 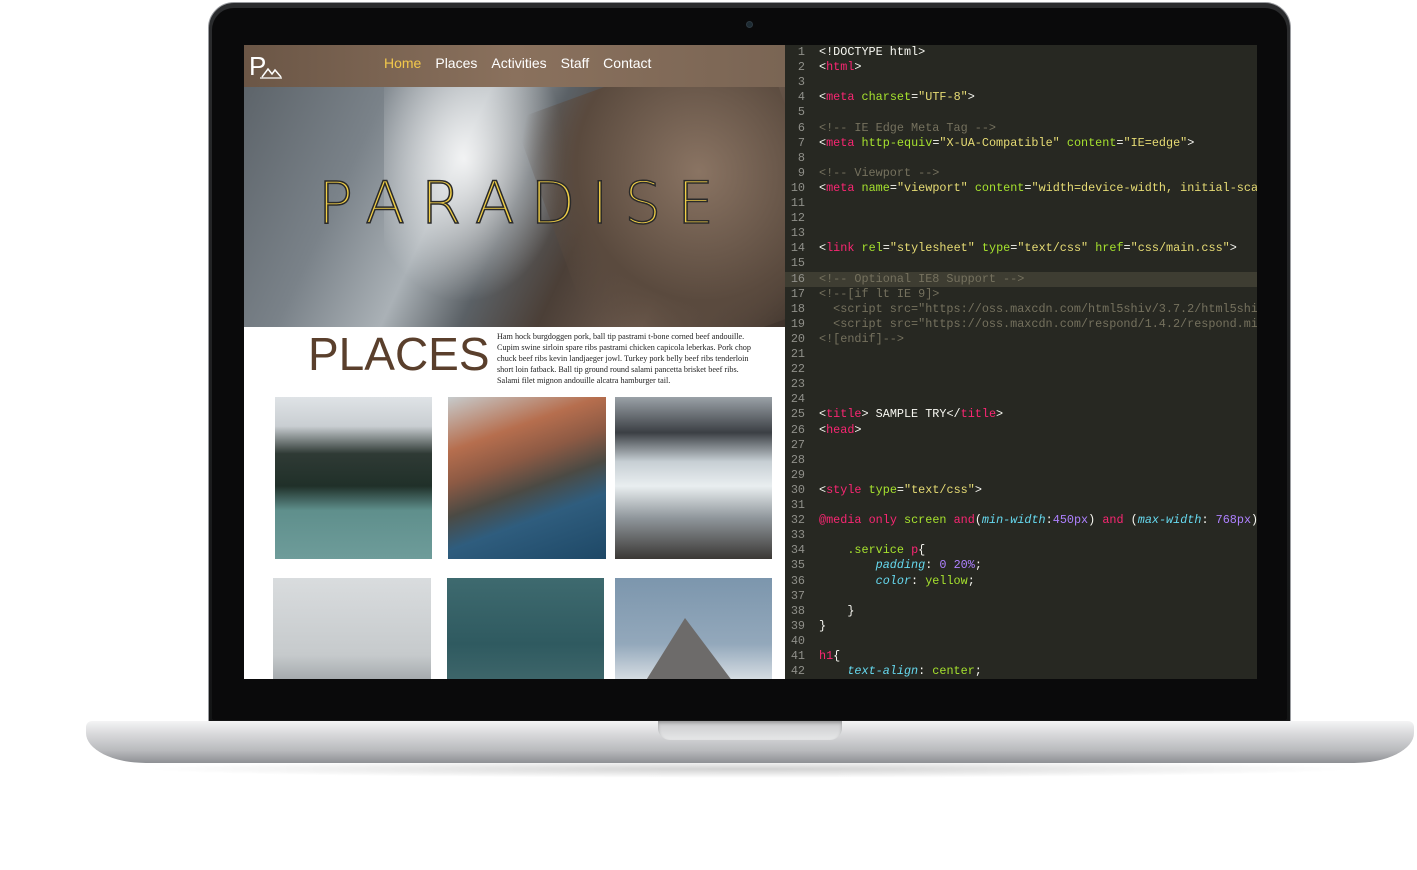 I want to click on photo-matterhorn, so click(x=693, y=628).